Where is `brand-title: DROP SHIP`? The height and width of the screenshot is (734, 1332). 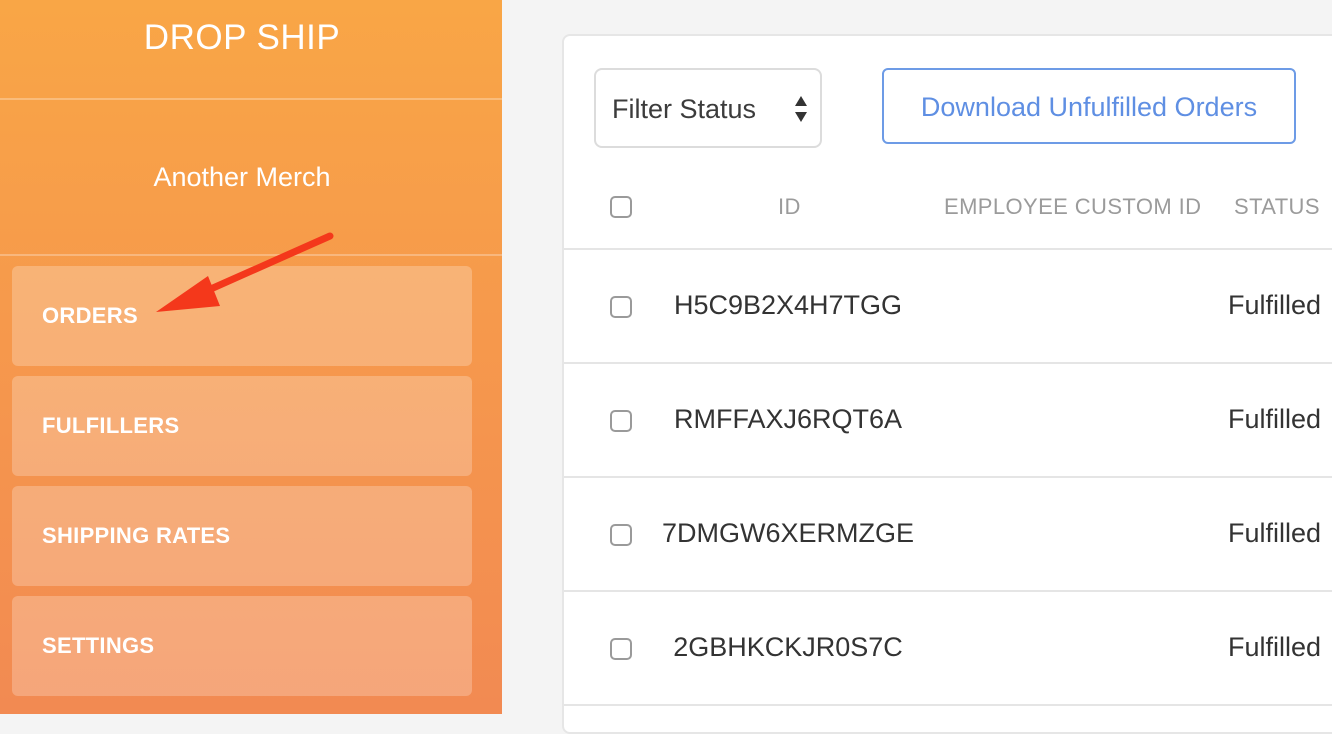
brand-title: DROP SHIP is located at coordinates (242, 37).